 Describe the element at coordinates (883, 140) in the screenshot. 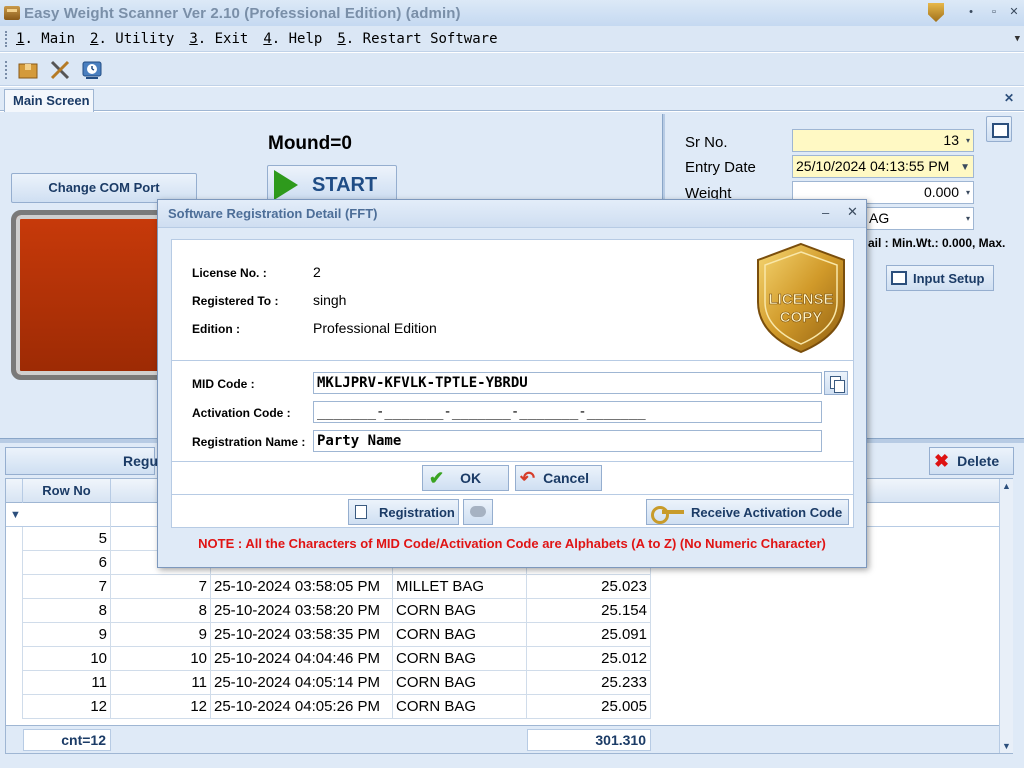

I see `sr-no-field: 13 ▾` at that location.